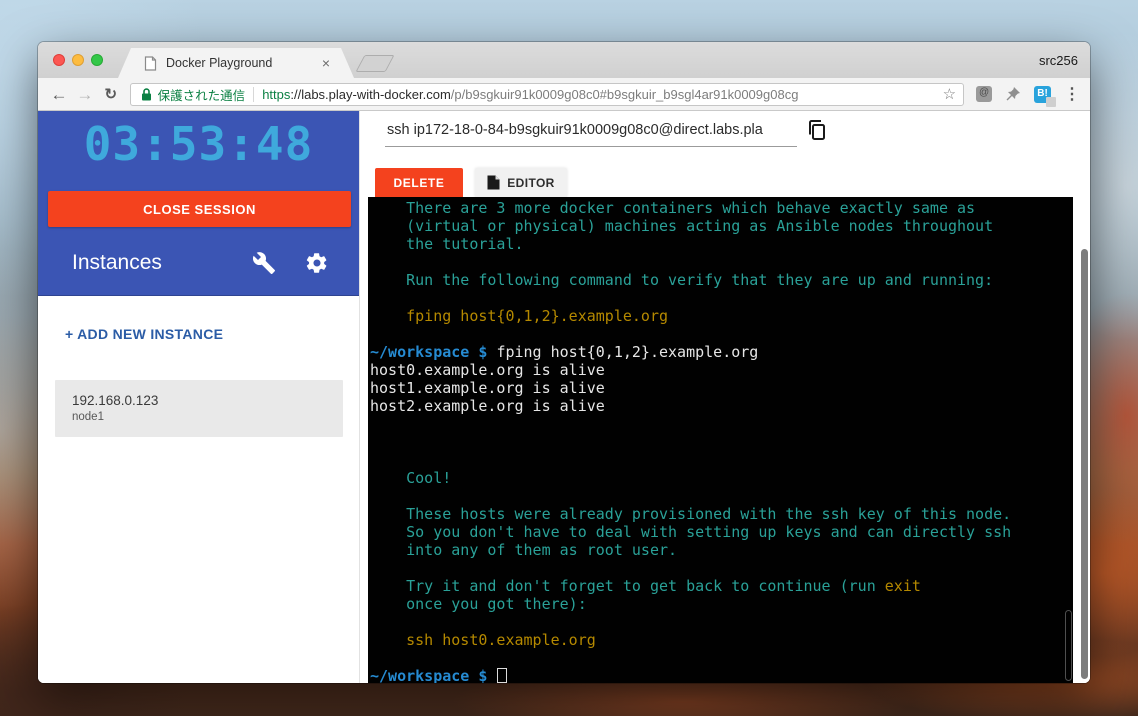 The width and height of the screenshot is (1138, 716). I want to click on tab-docker-playground: Docker Playground ×, so click(236, 63).